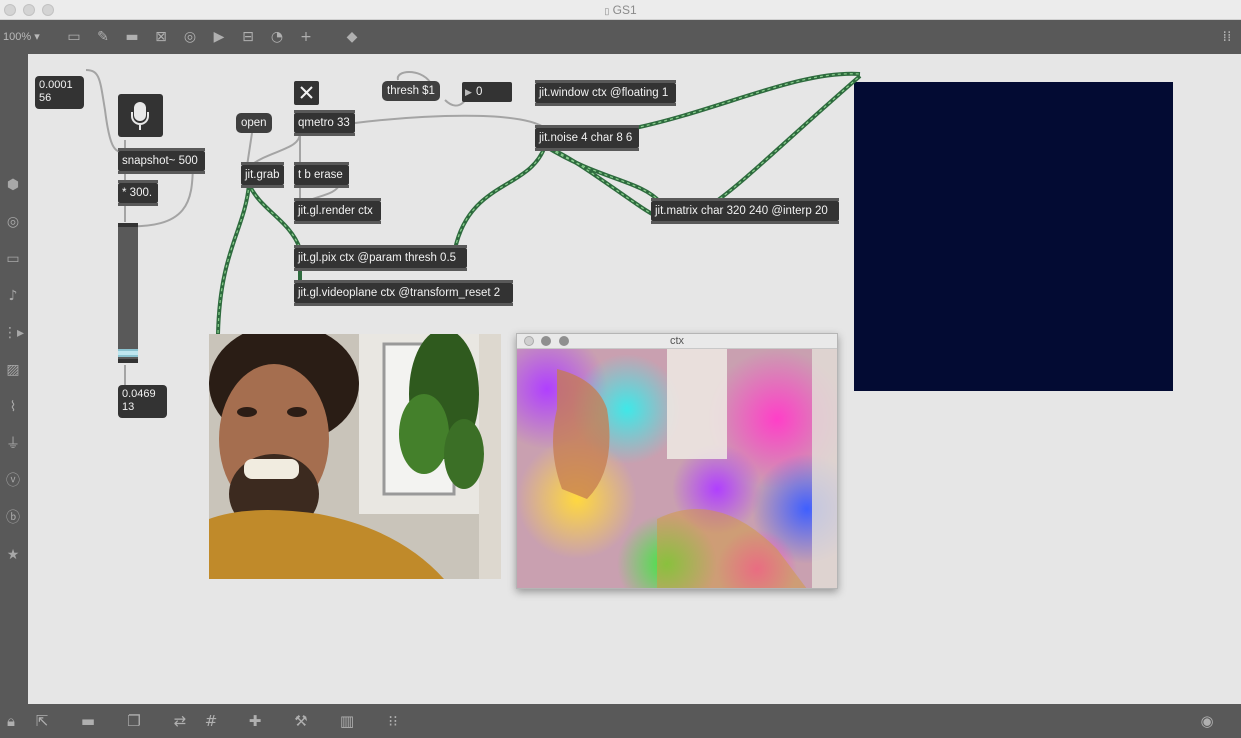  What do you see at coordinates (607, 11) in the screenshot?
I see `document-icon: ▯` at bounding box center [607, 11].